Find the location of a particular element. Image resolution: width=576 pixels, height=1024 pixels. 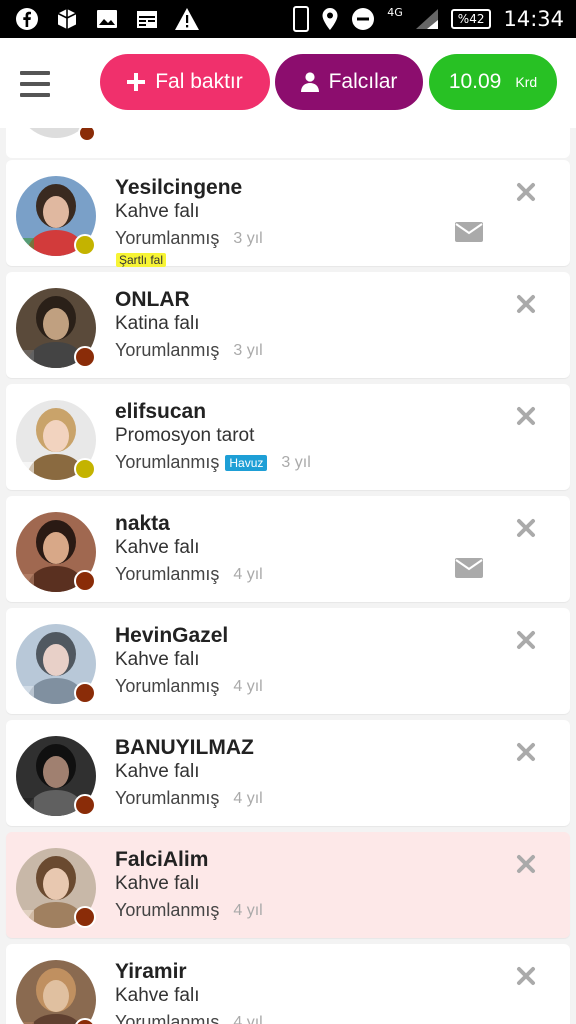

location-icon is located at coordinates (330, 19).